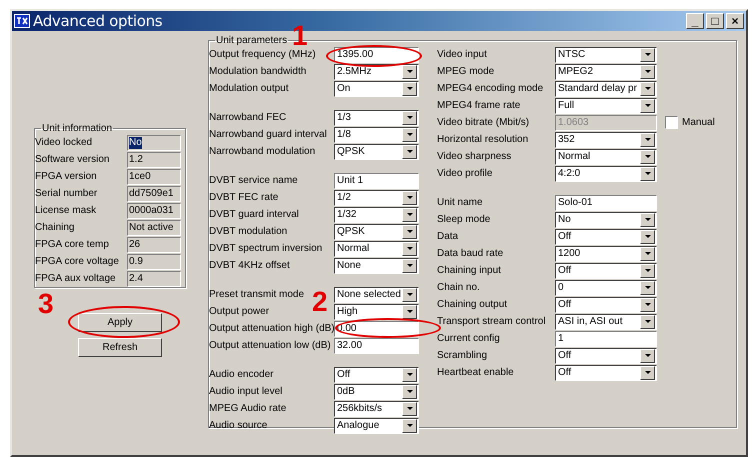 Image resolution: width=754 pixels, height=457 pixels. I want to click on field-label: Modulation bandwidth, so click(258, 71).